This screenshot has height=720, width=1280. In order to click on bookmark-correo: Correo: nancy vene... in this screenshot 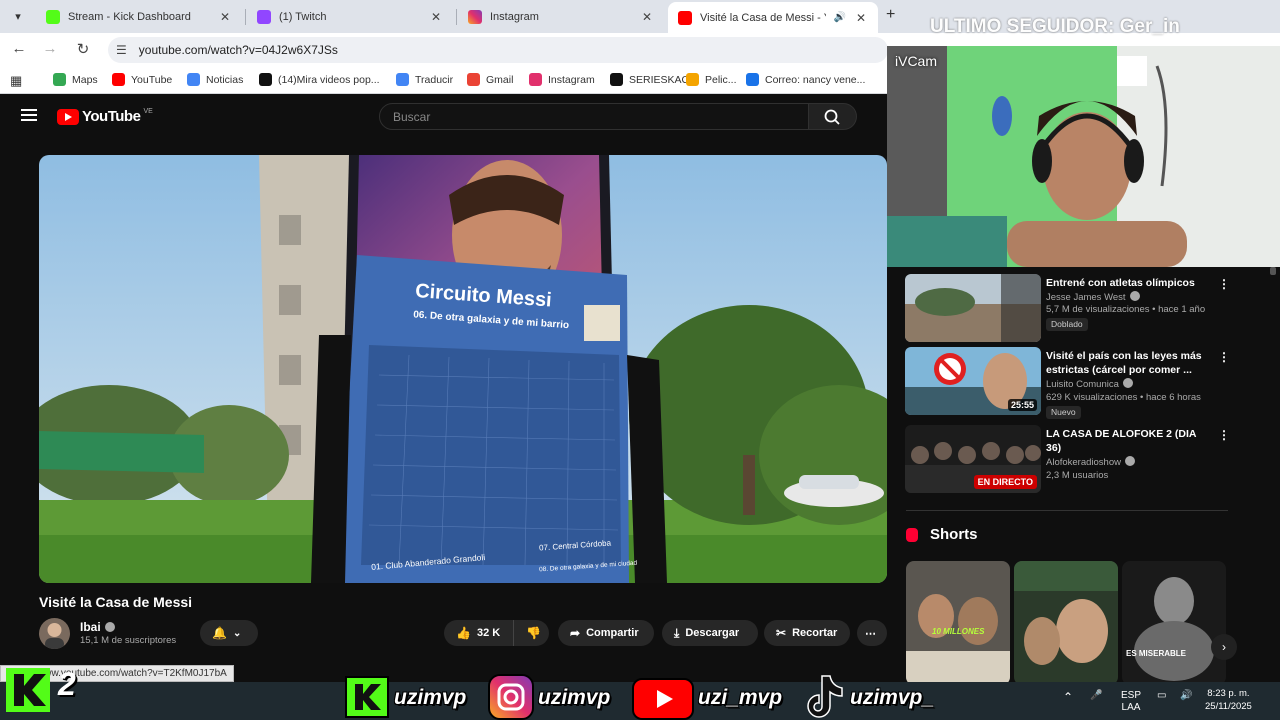, I will do `click(805, 79)`.